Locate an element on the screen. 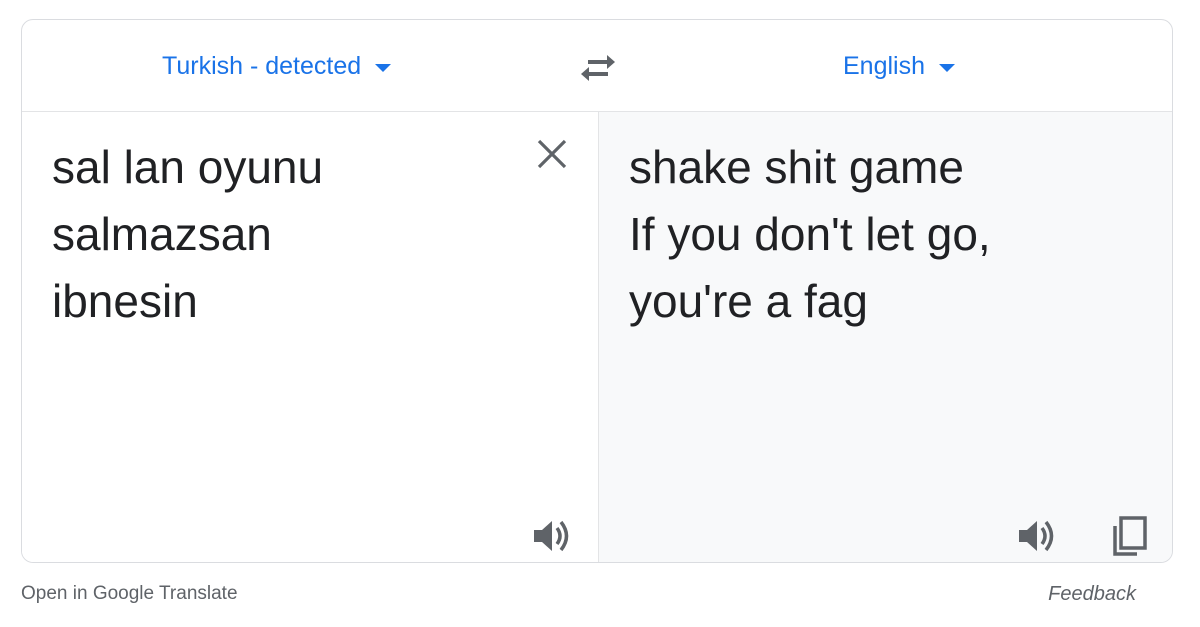  listen-source-button is located at coordinates (552, 536).